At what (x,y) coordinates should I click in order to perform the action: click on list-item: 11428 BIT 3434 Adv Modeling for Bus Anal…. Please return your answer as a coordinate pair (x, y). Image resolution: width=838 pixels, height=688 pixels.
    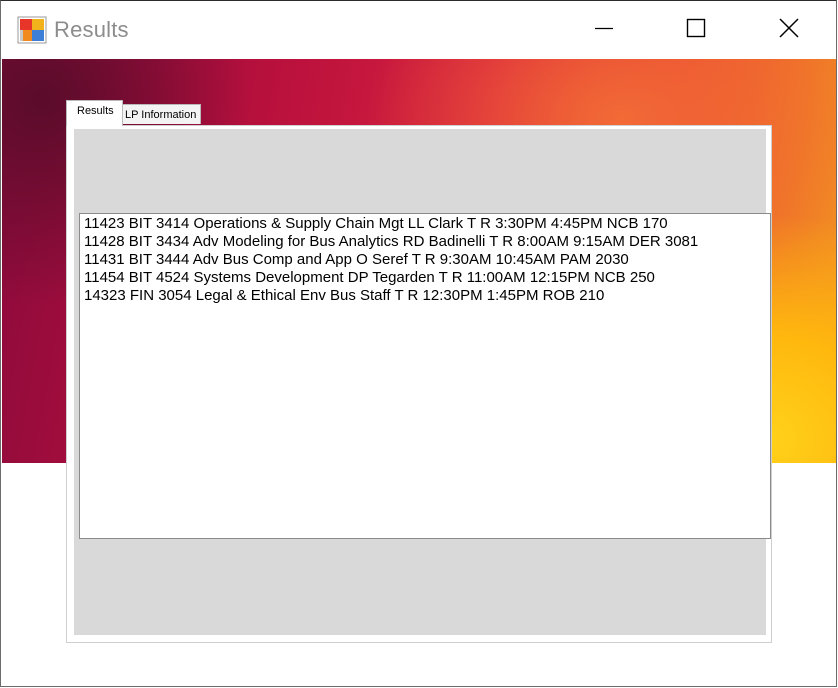
    Looking at the image, I should click on (425, 242).